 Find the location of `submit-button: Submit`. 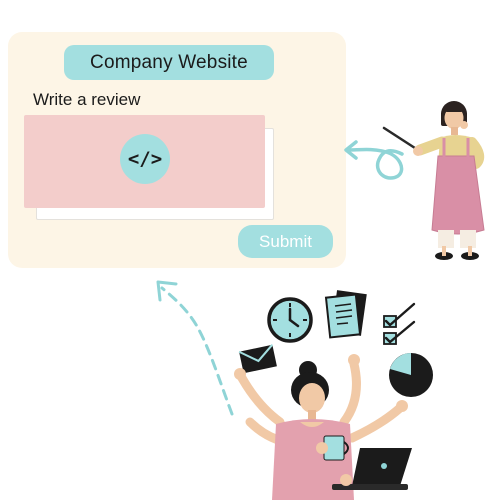

submit-button: Submit is located at coordinates (285, 241).